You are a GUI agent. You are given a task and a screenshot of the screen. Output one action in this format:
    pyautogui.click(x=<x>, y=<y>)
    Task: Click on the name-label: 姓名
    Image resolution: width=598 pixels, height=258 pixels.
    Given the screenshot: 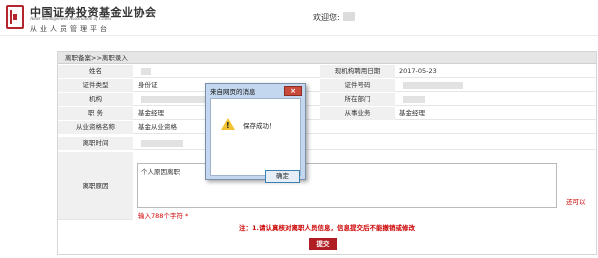 What is the action you would take?
    pyautogui.click(x=95, y=71)
    